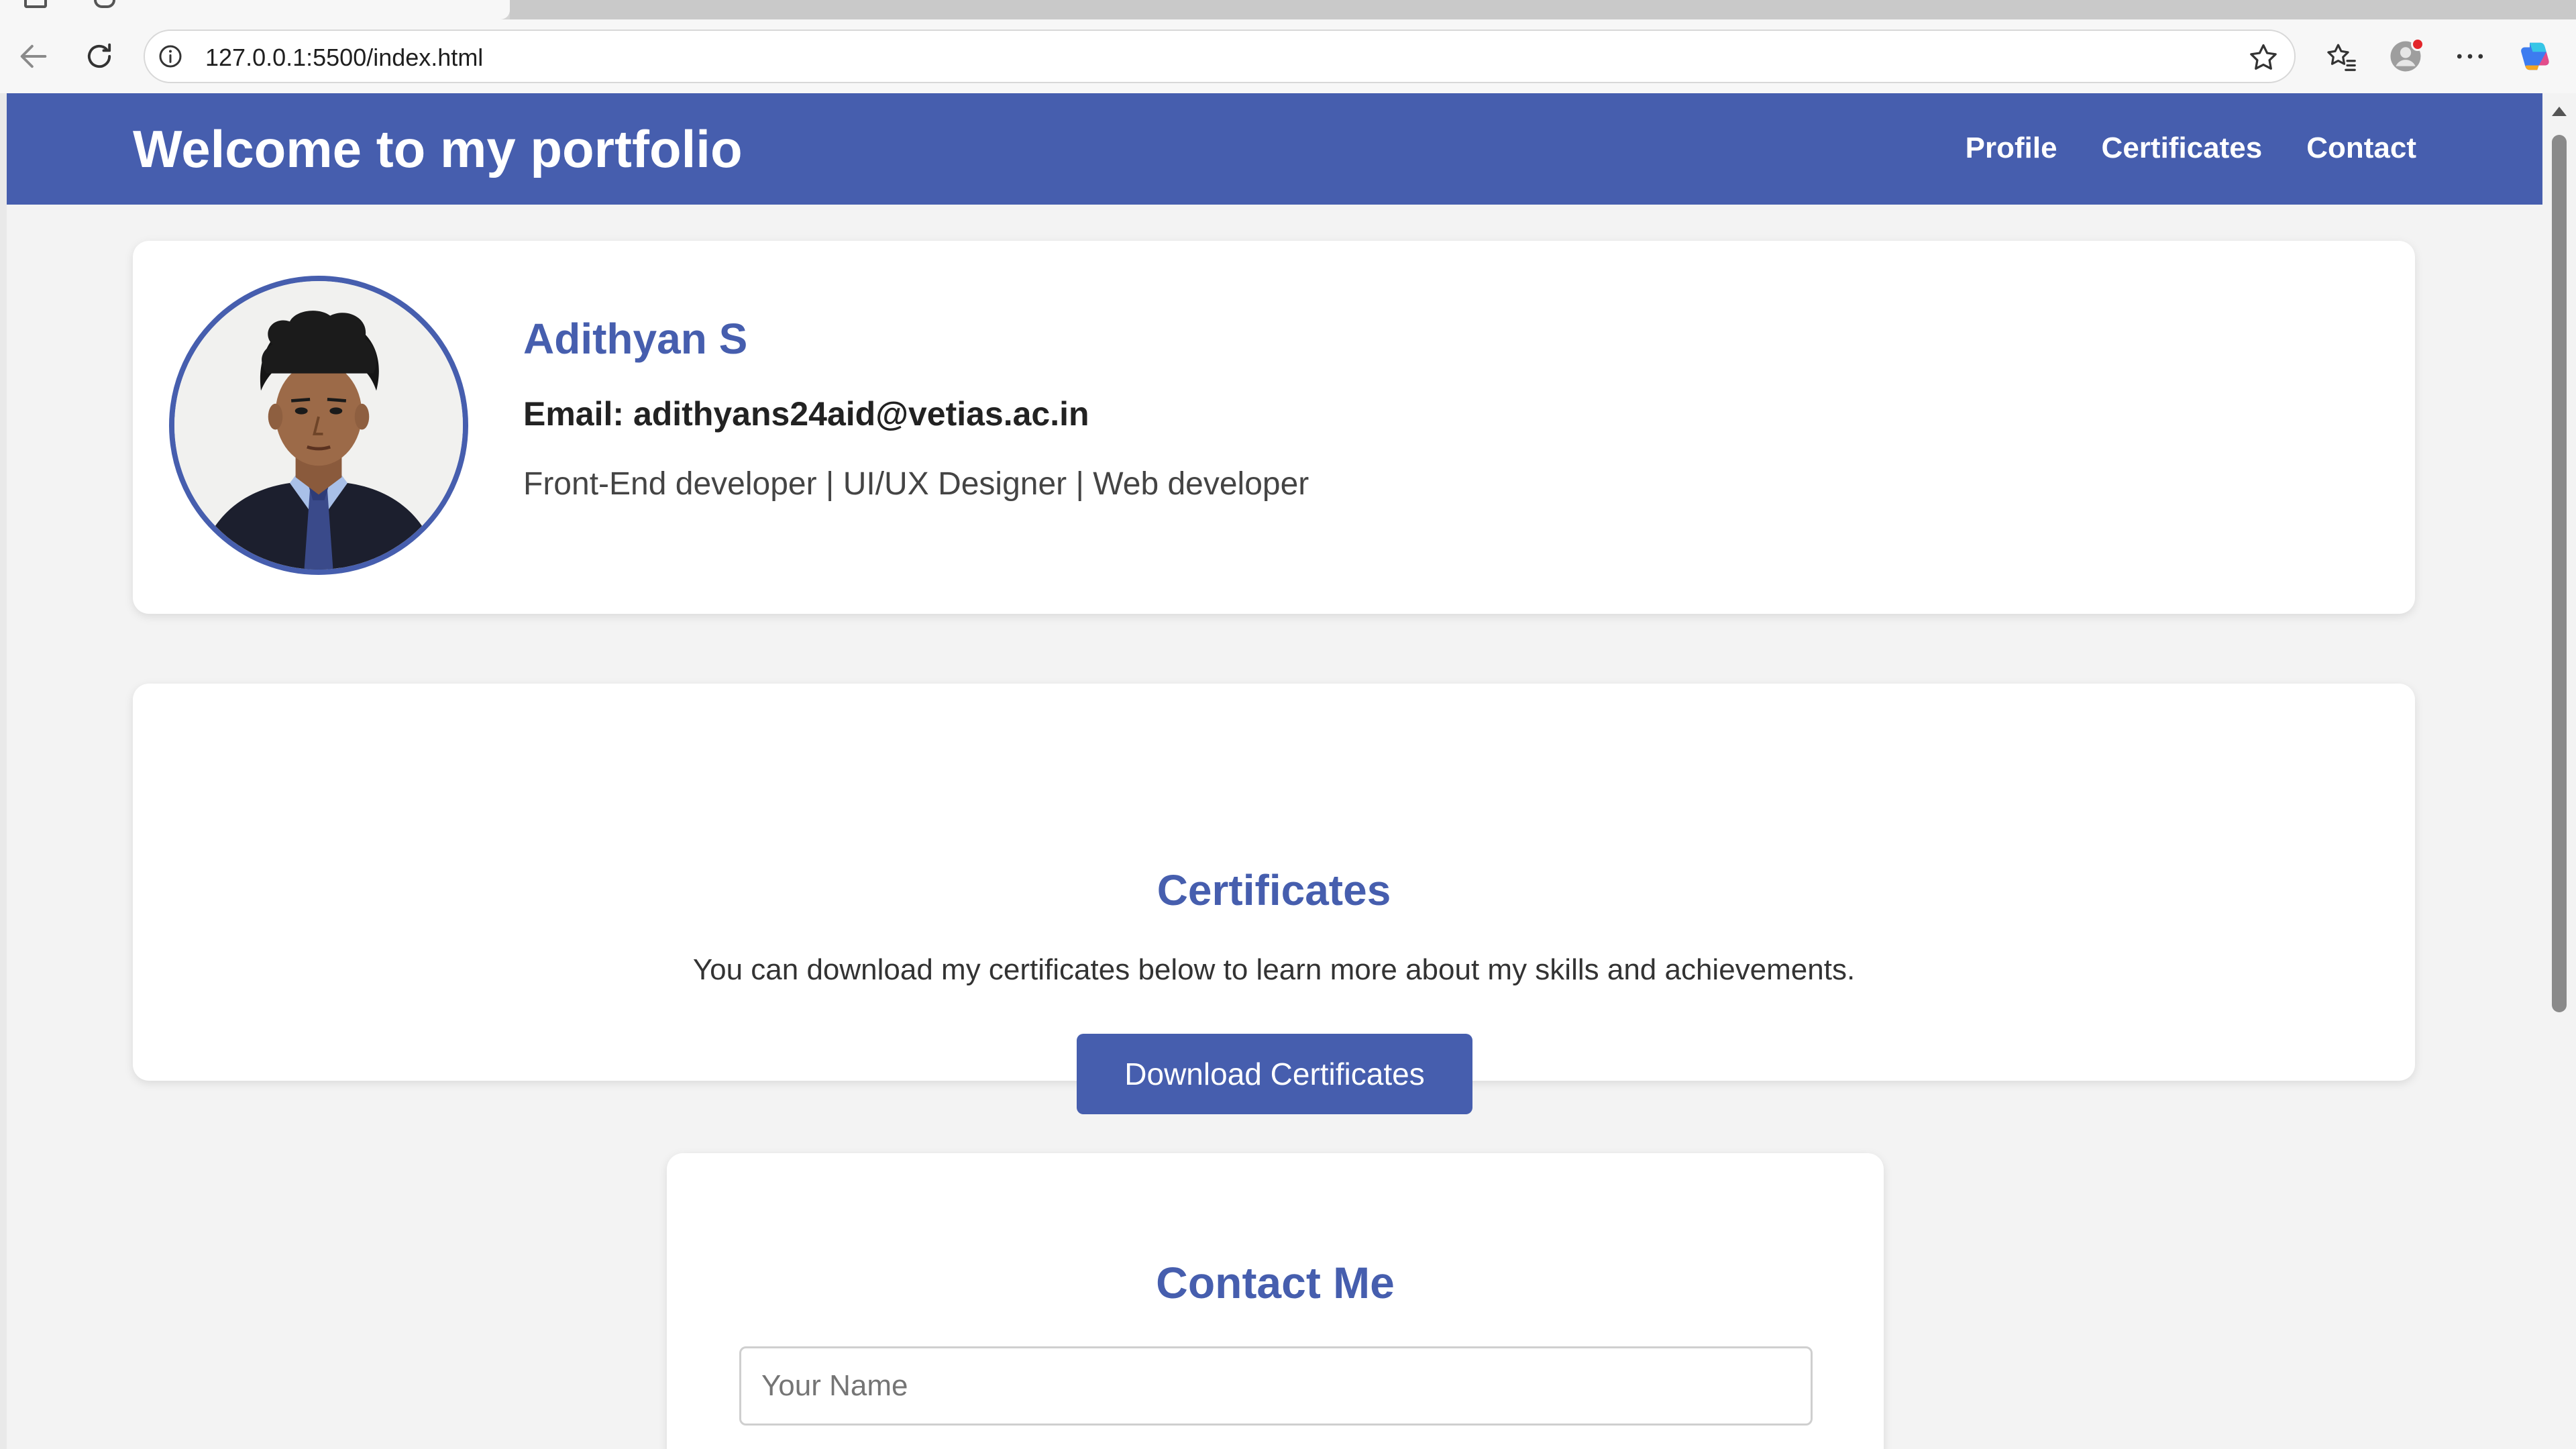 Image resolution: width=2576 pixels, height=1449 pixels. I want to click on back-arrow-icon, so click(33, 56).